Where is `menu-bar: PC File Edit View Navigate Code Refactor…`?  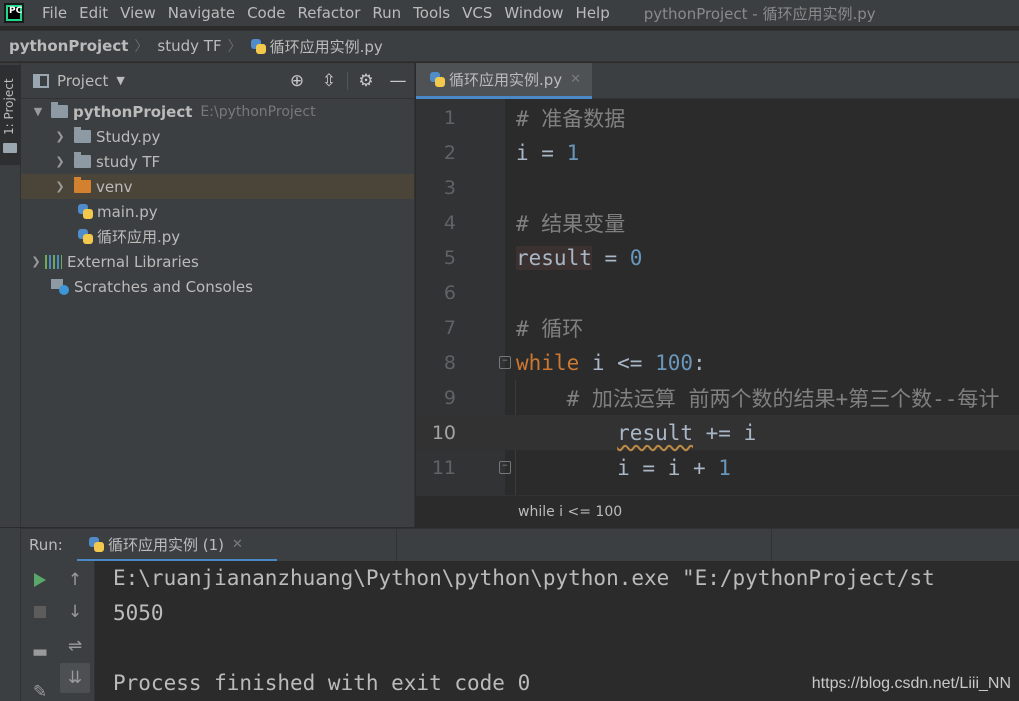
menu-bar: PC File Edit View Navigate Code Refactor… is located at coordinates (509, 13).